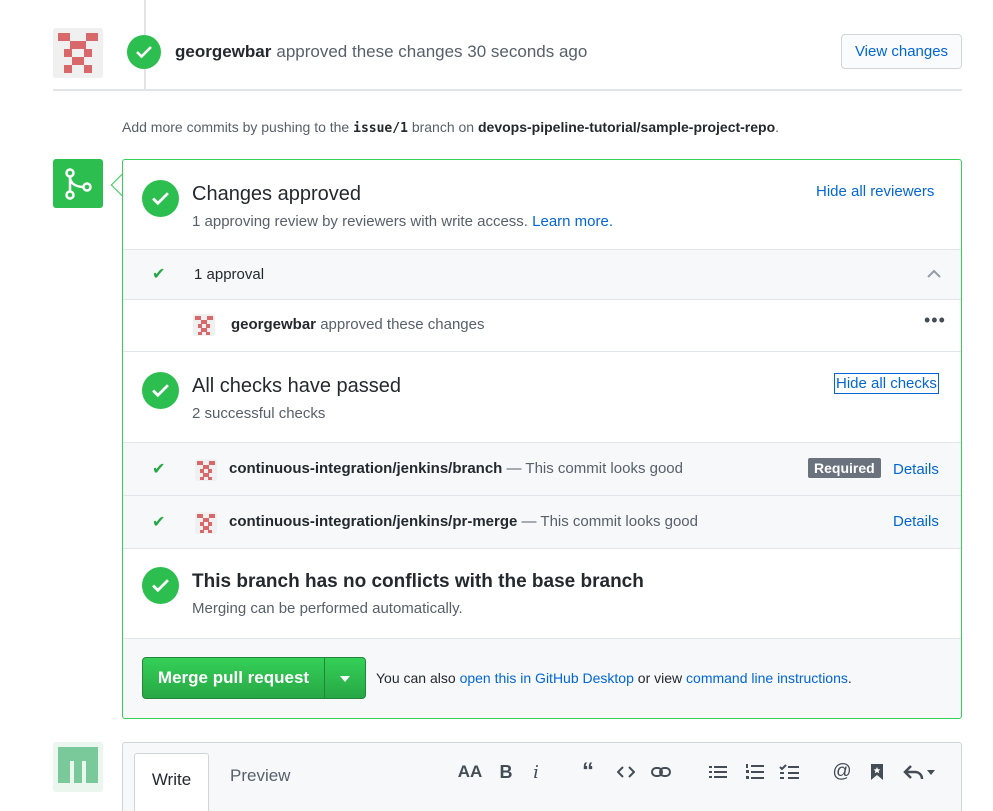 The width and height of the screenshot is (993, 811). What do you see at coordinates (877, 772) in the screenshot?
I see `saved-reply-icon` at bounding box center [877, 772].